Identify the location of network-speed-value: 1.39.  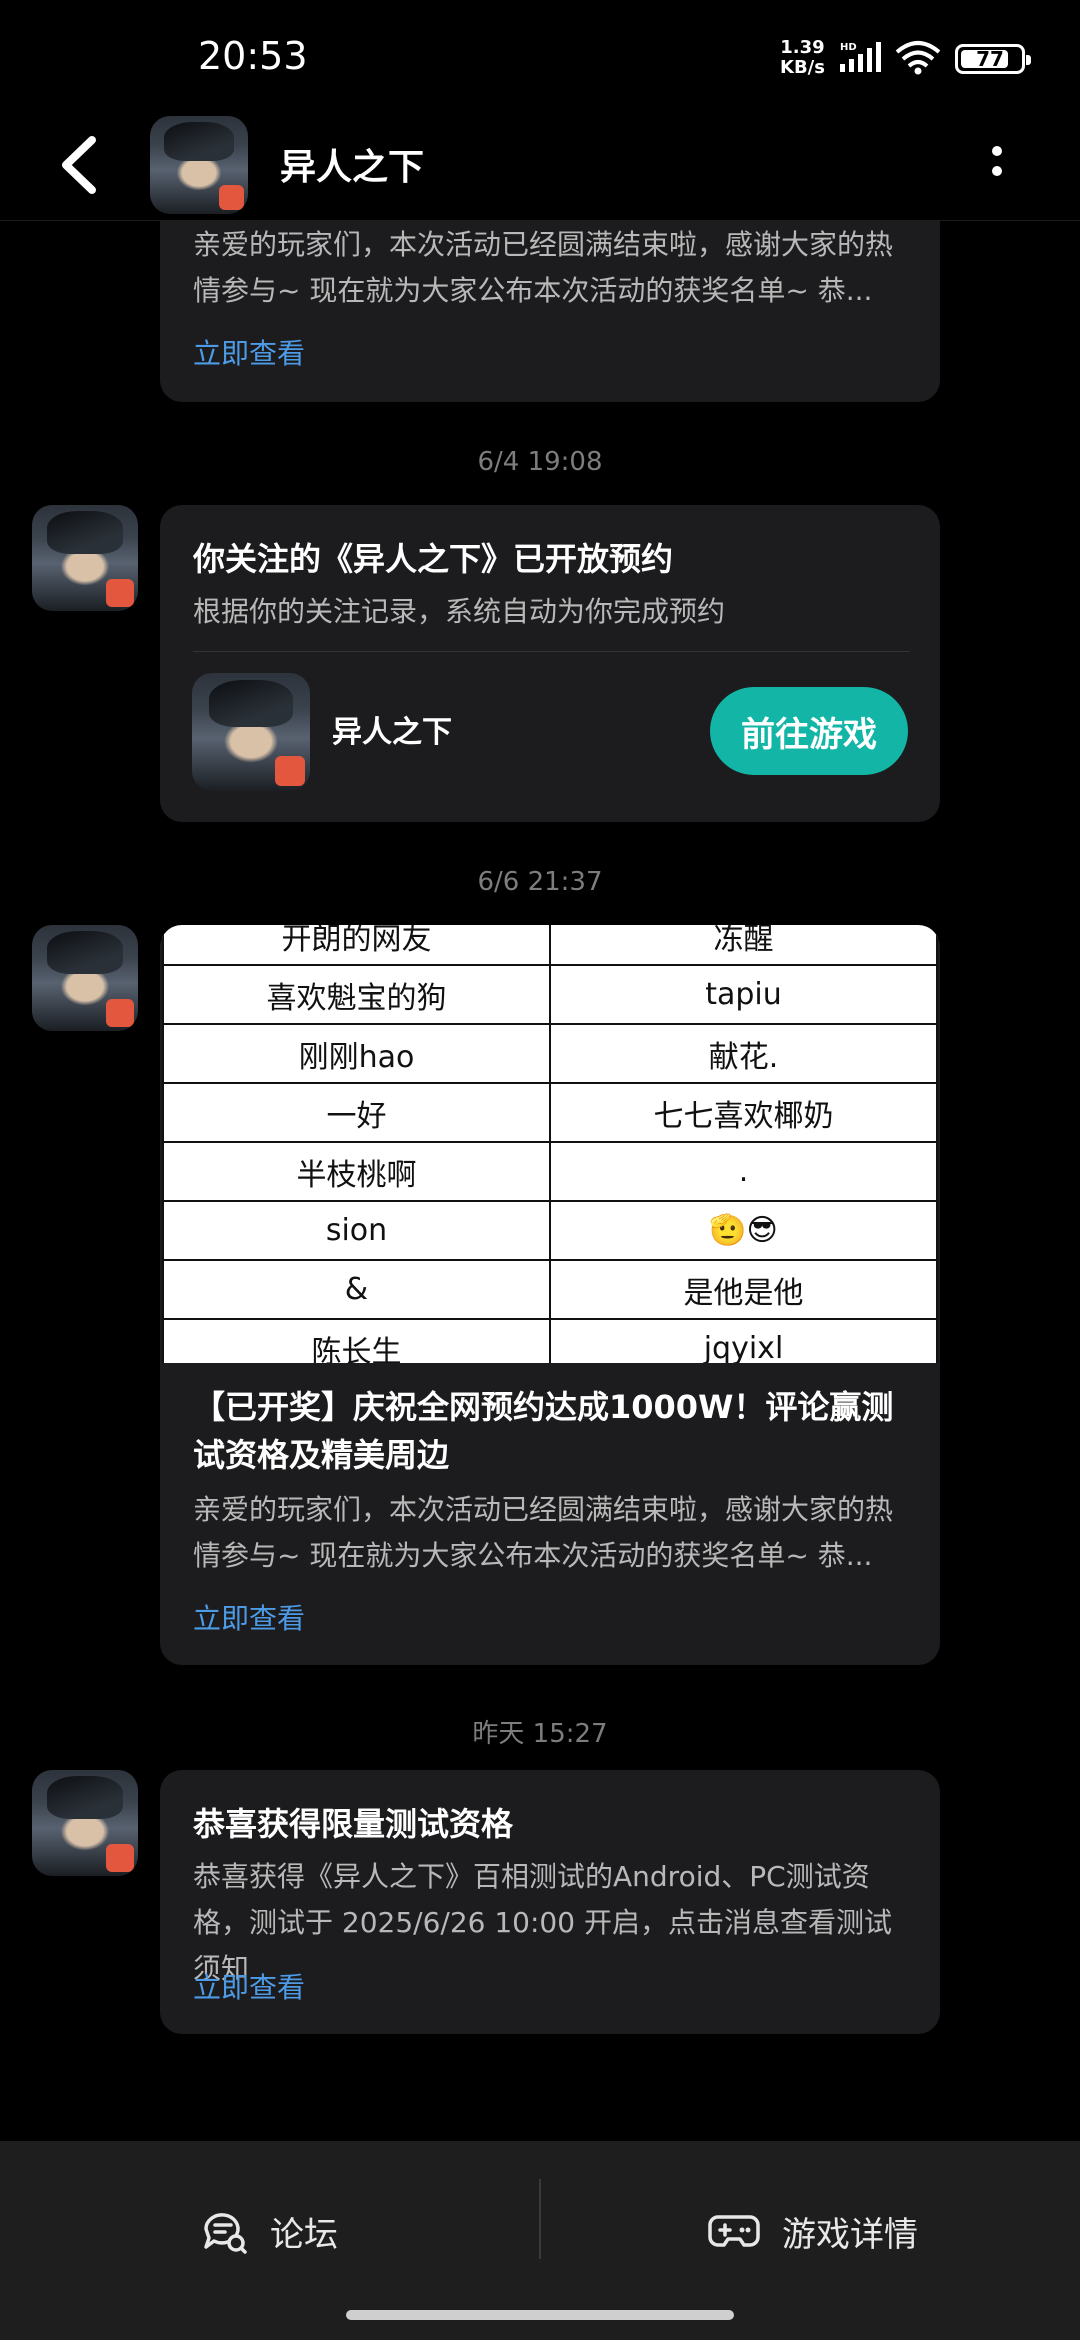
(802, 47).